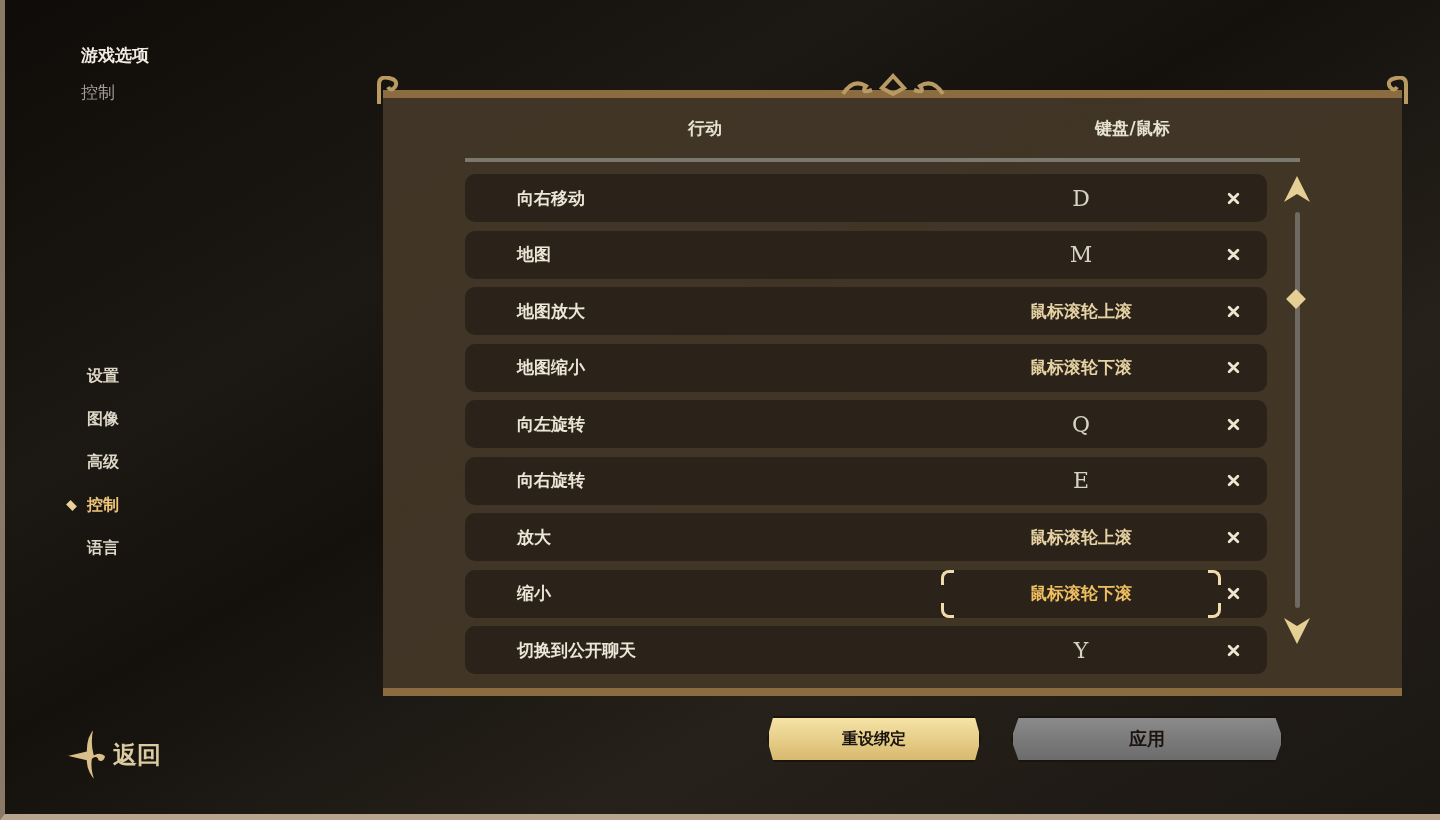 Image resolution: width=1440 pixels, height=820 pixels. I want to click on column-header: 键盘/鼠标, so click(1132, 128).